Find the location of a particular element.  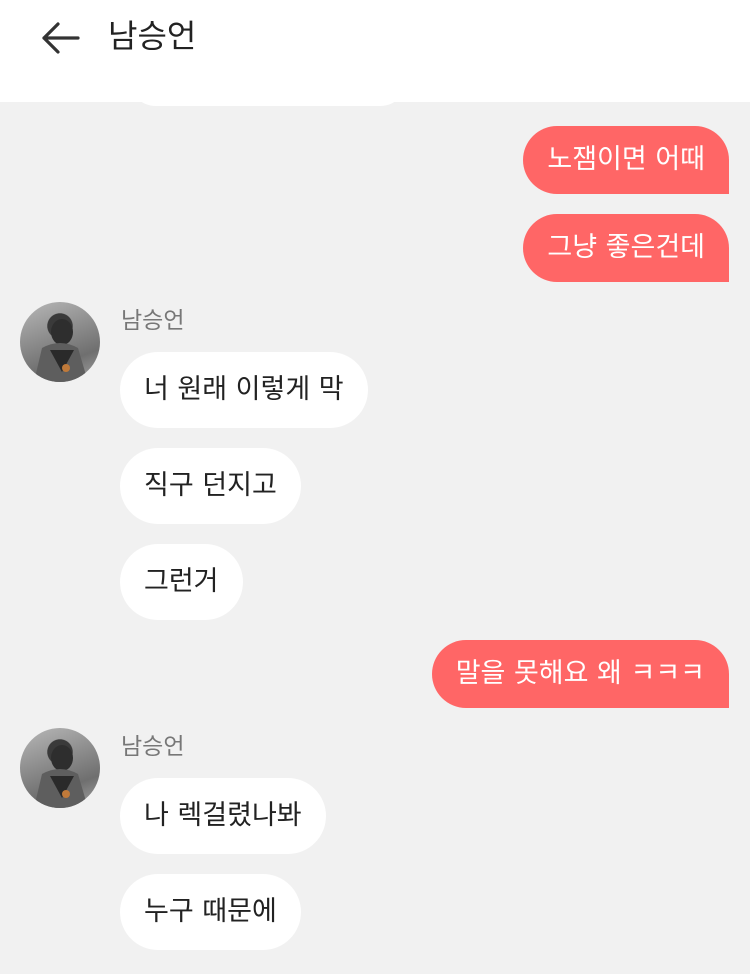

back-button is located at coordinates (60, 38).